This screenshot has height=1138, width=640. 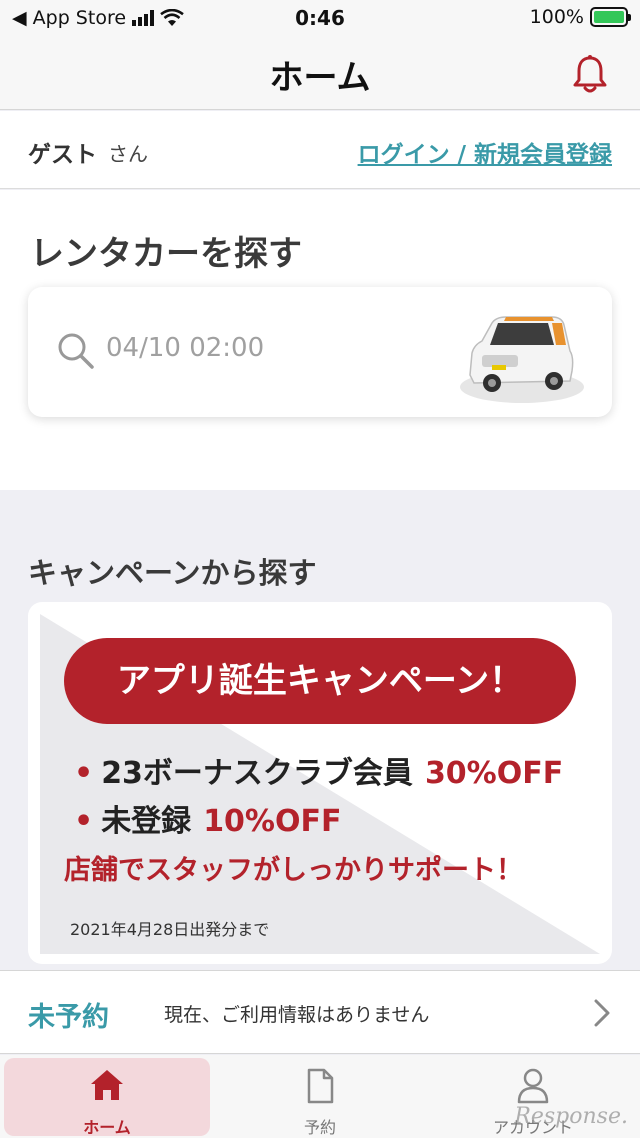 What do you see at coordinates (185, 348) in the screenshot?
I see `search-date: 04/10 02:00` at bounding box center [185, 348].